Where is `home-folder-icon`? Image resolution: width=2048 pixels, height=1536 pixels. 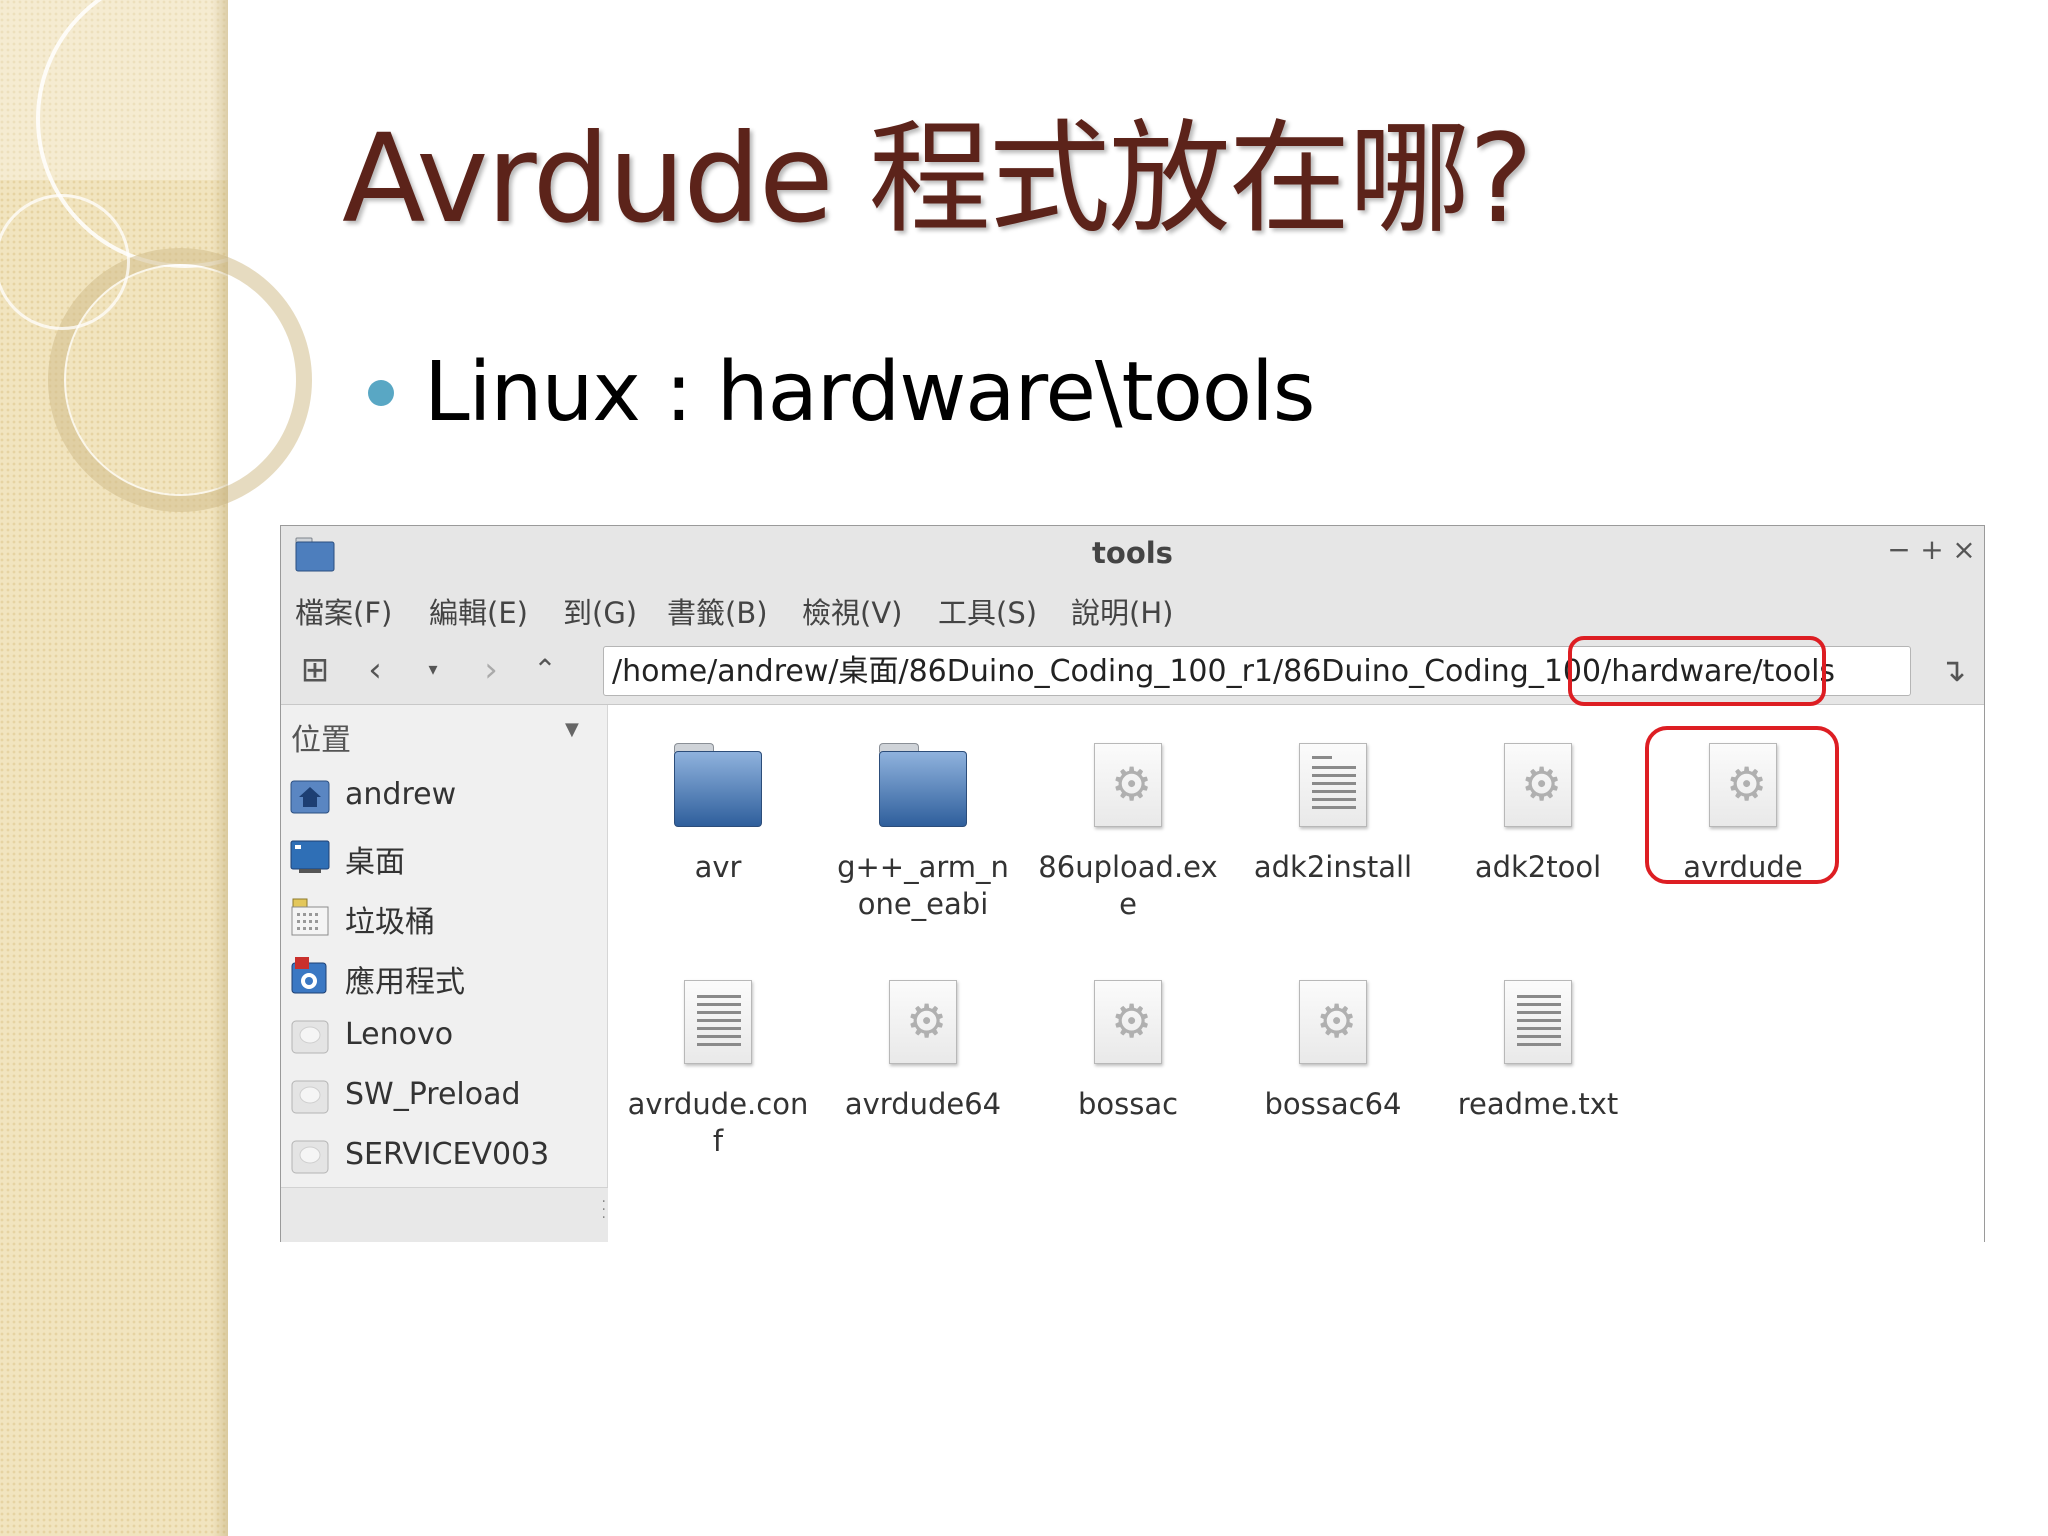 home-folder-icon is located at coordinates (310, 797).